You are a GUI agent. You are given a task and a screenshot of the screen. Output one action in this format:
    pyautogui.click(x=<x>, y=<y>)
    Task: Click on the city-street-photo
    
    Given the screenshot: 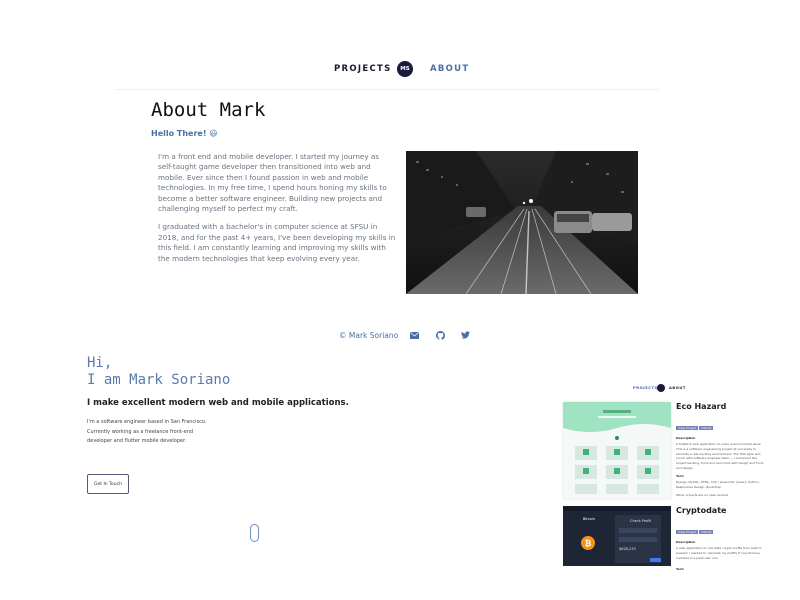 What is the action you would take?
    pyautogui.click(x=522, y=222)
    